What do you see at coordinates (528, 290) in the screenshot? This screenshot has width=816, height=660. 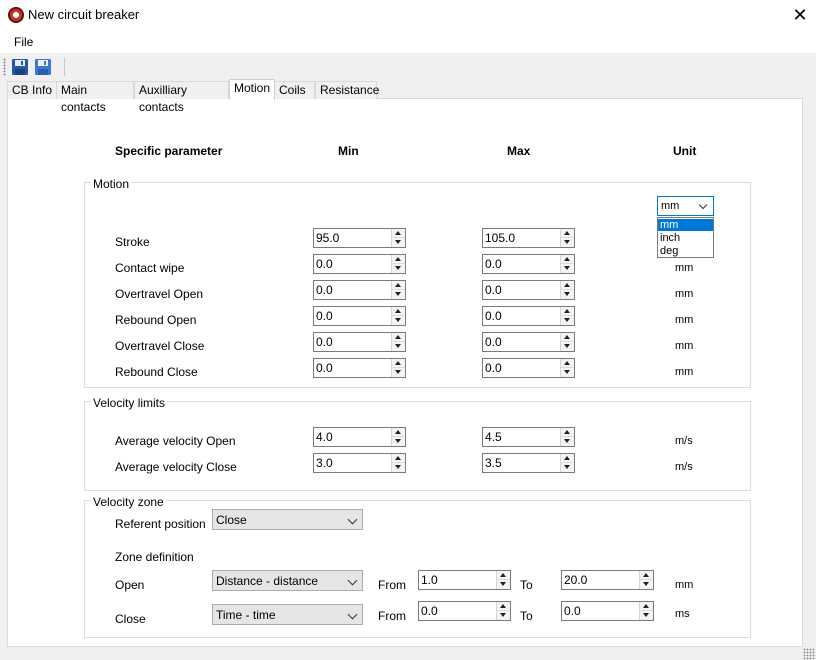 I see `overtravel-open-max-input: 0.0` at bounding box center [528, 290].